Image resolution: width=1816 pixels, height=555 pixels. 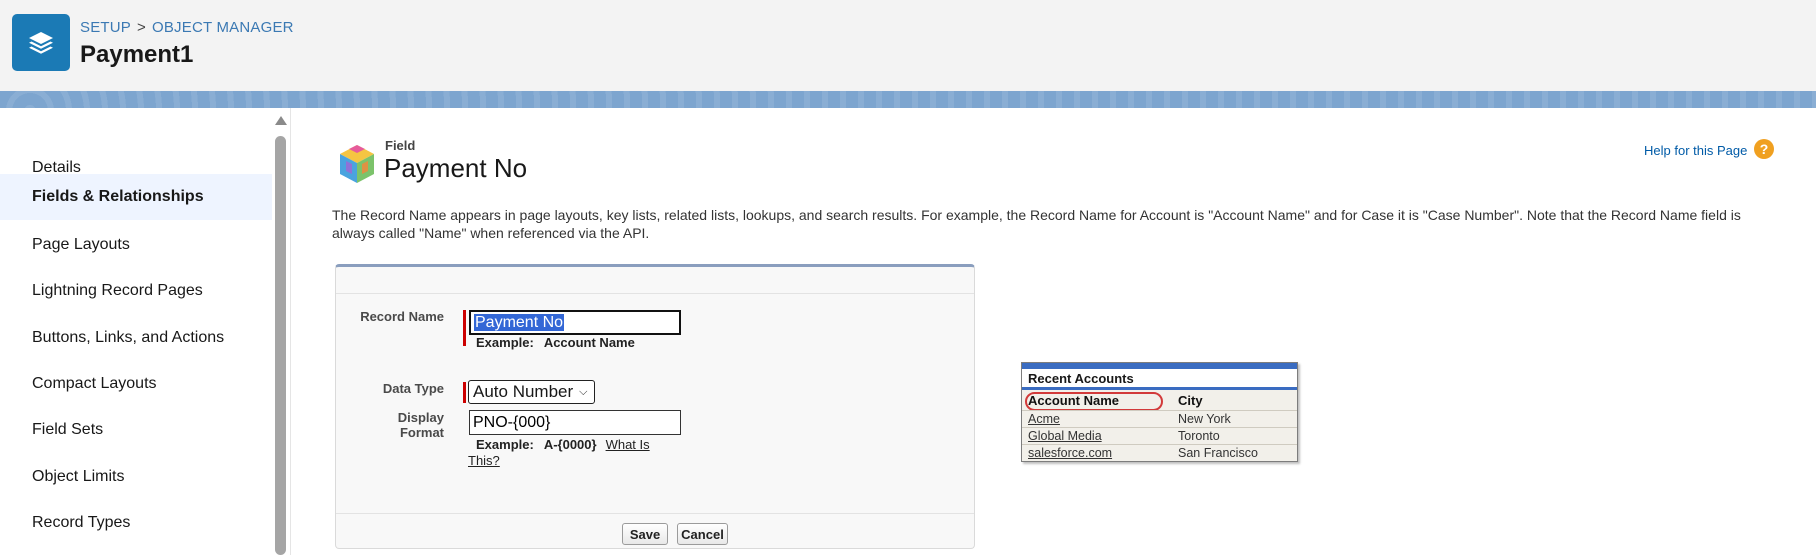 I want to click on table-row: Global Media Toronto, so click(x=1159, y=435).